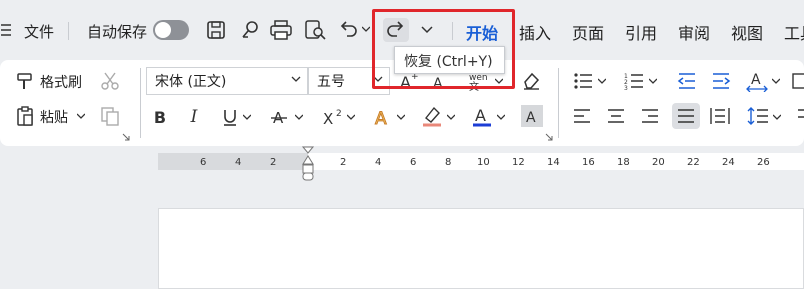 Image resolution: width=804 pixels, height=289 pixels. I want to click on highlight-annotation-box, so click(443, 49).